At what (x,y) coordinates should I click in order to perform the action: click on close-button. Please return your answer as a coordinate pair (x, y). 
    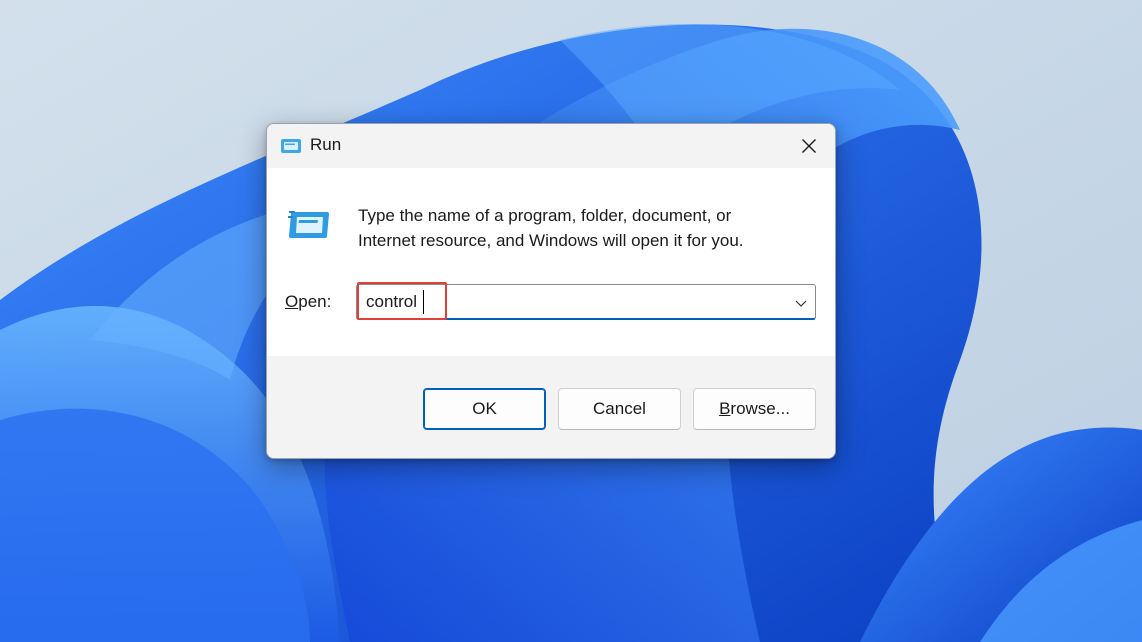
    Looking at the image, I should click on (809, 146).